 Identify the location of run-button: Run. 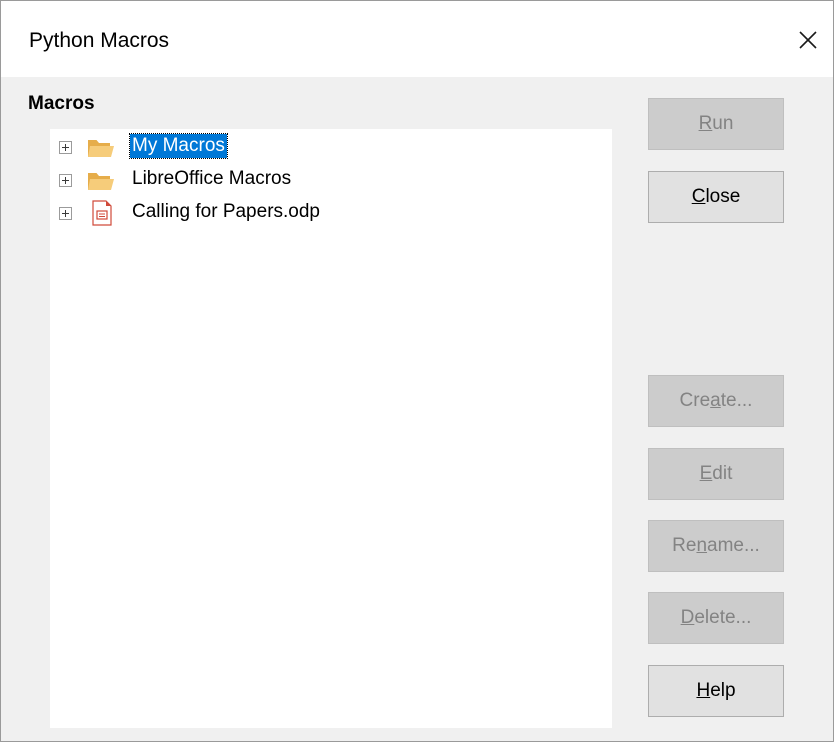
(716, 124).